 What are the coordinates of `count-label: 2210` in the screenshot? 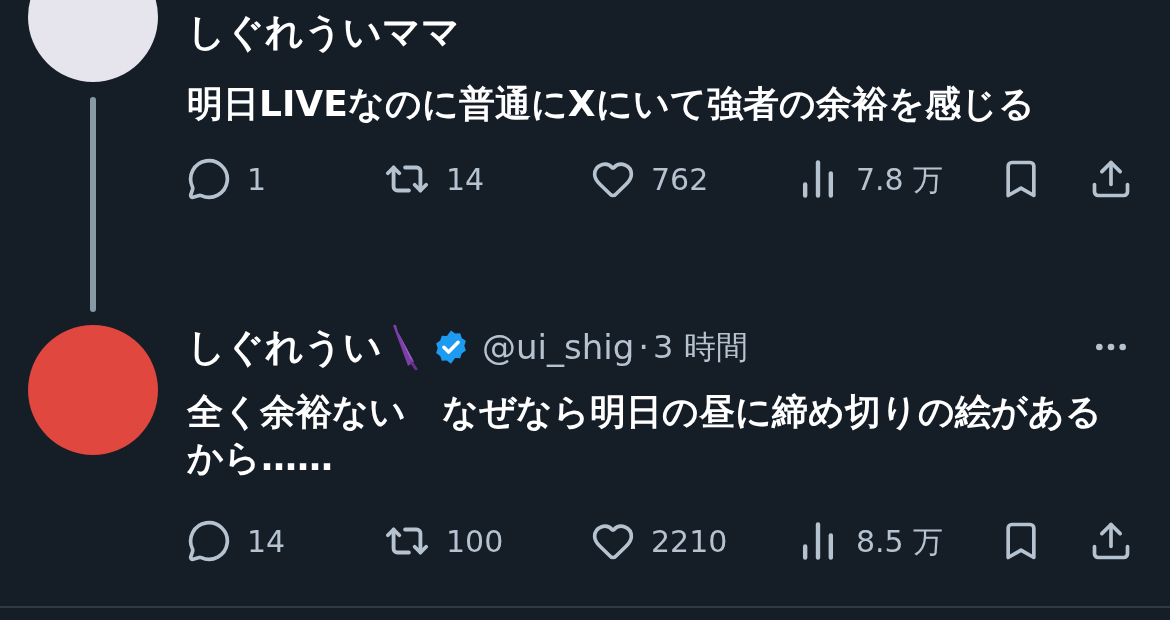 It's located at (689, 541).